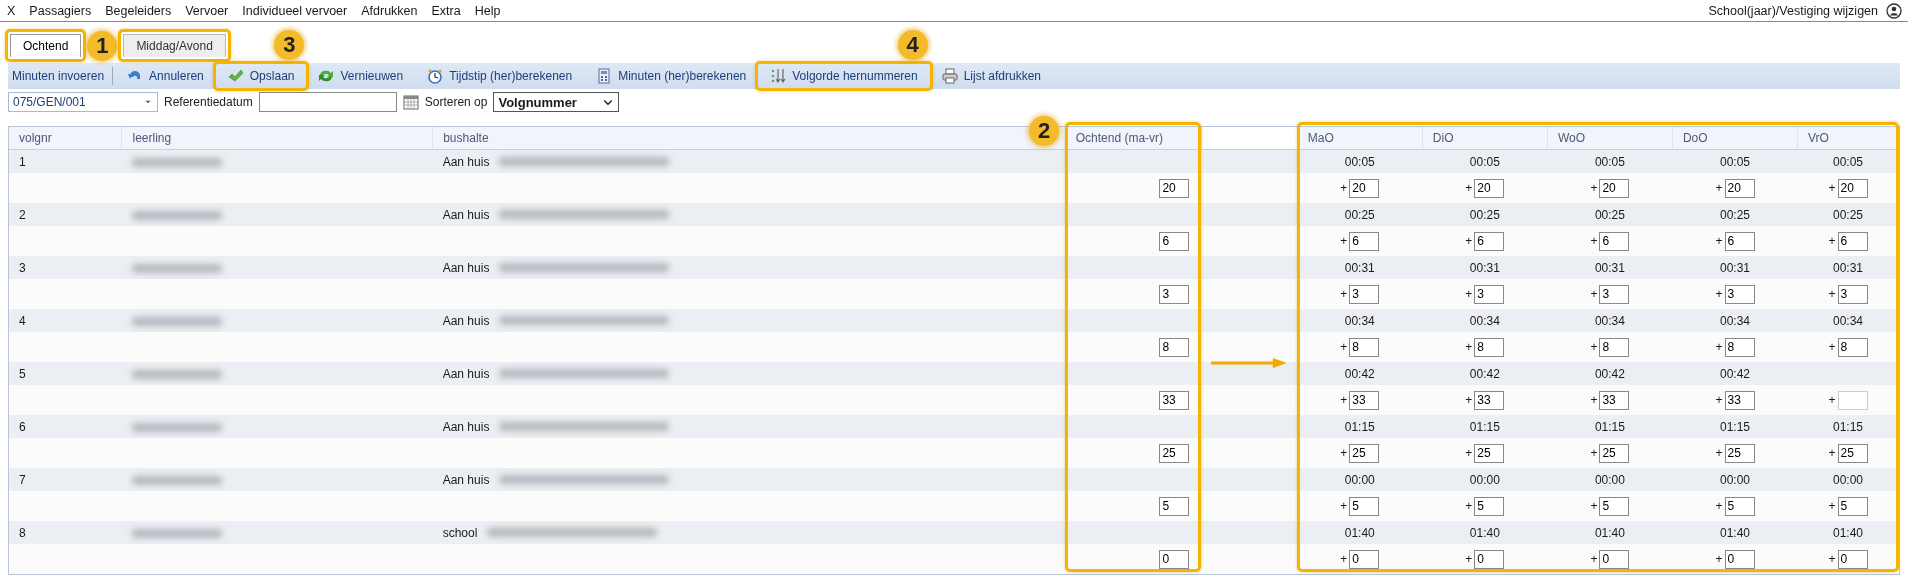 This screenshot has height=580, width=1908. Describe the element at coordinates (83, 102) in the screenshot. I see `route-dropdown: 075/GEN/001` at that location.